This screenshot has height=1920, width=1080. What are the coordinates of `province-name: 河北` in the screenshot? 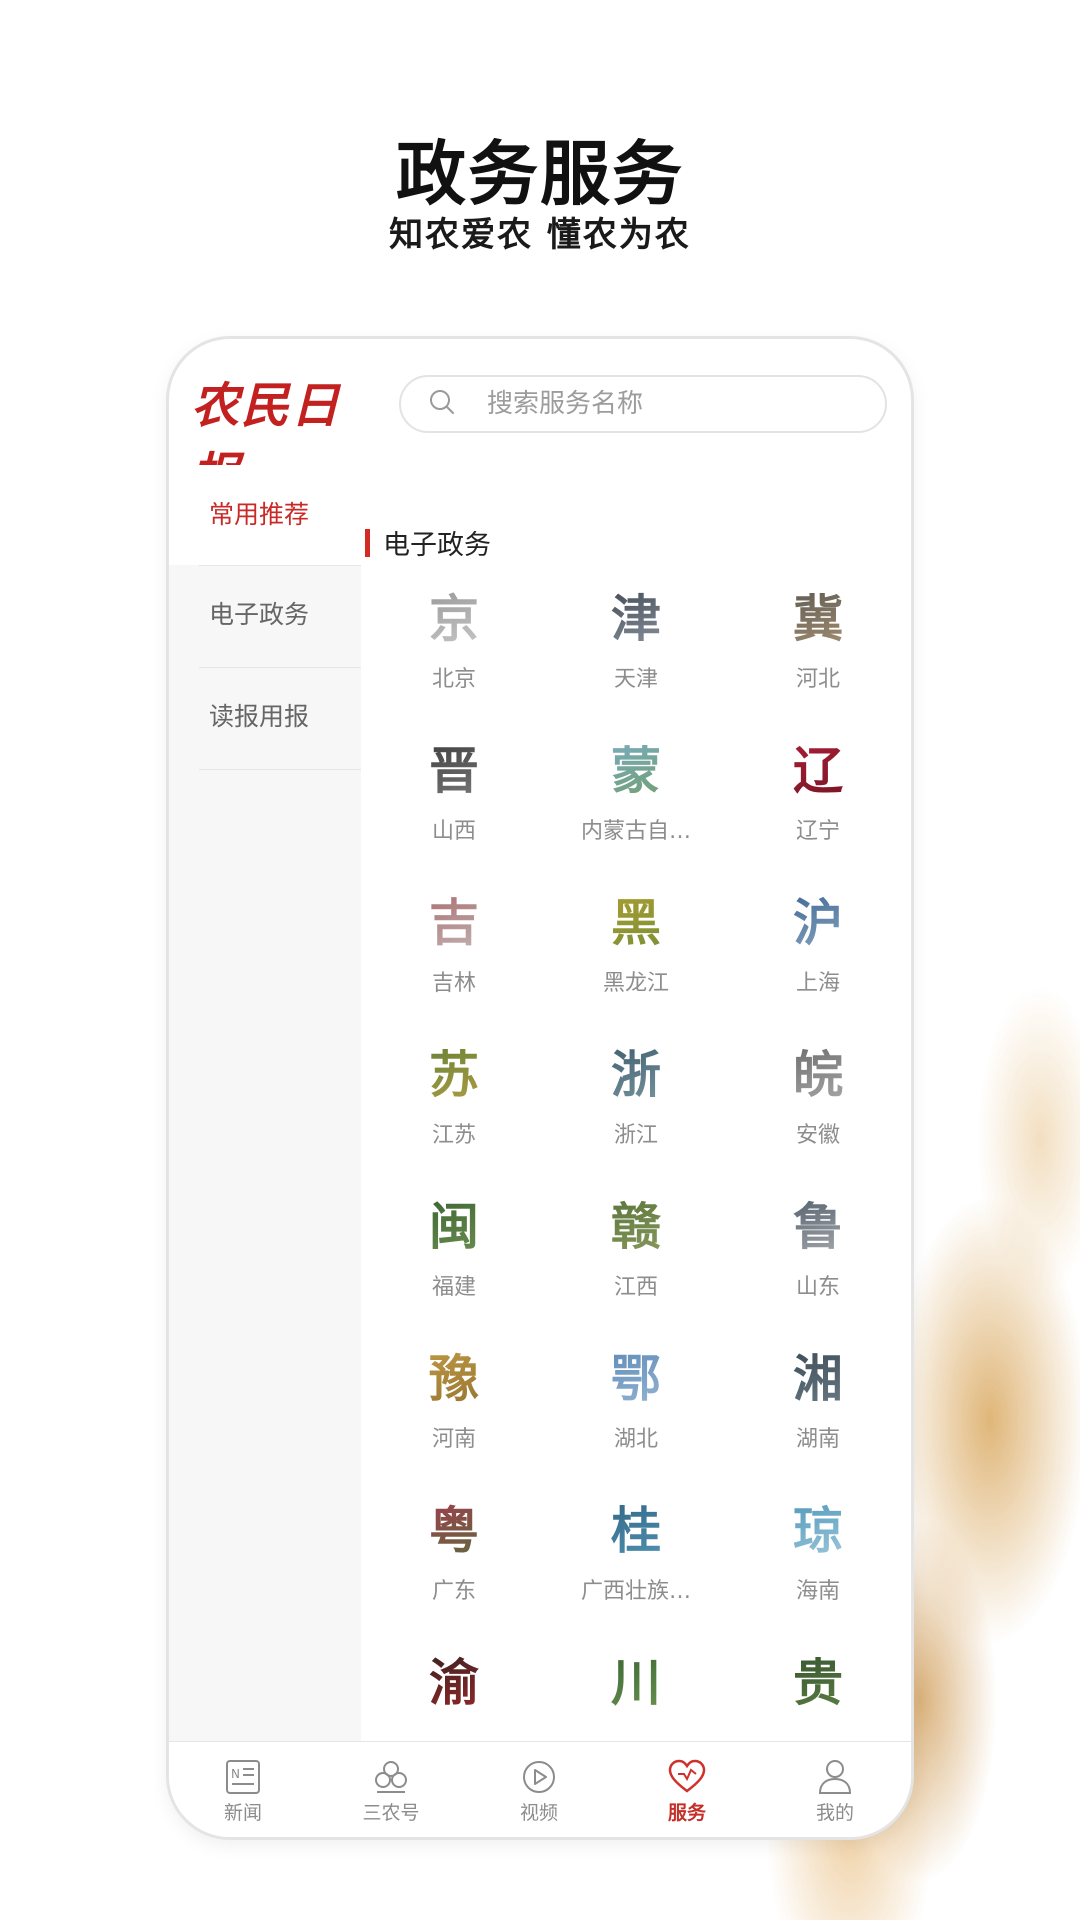 It's located at (817, 679).